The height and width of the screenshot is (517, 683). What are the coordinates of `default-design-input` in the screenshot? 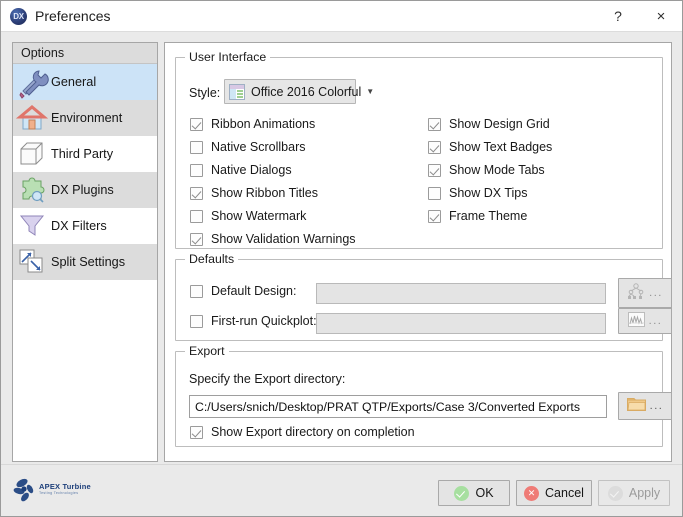 It's located at (461, 293).